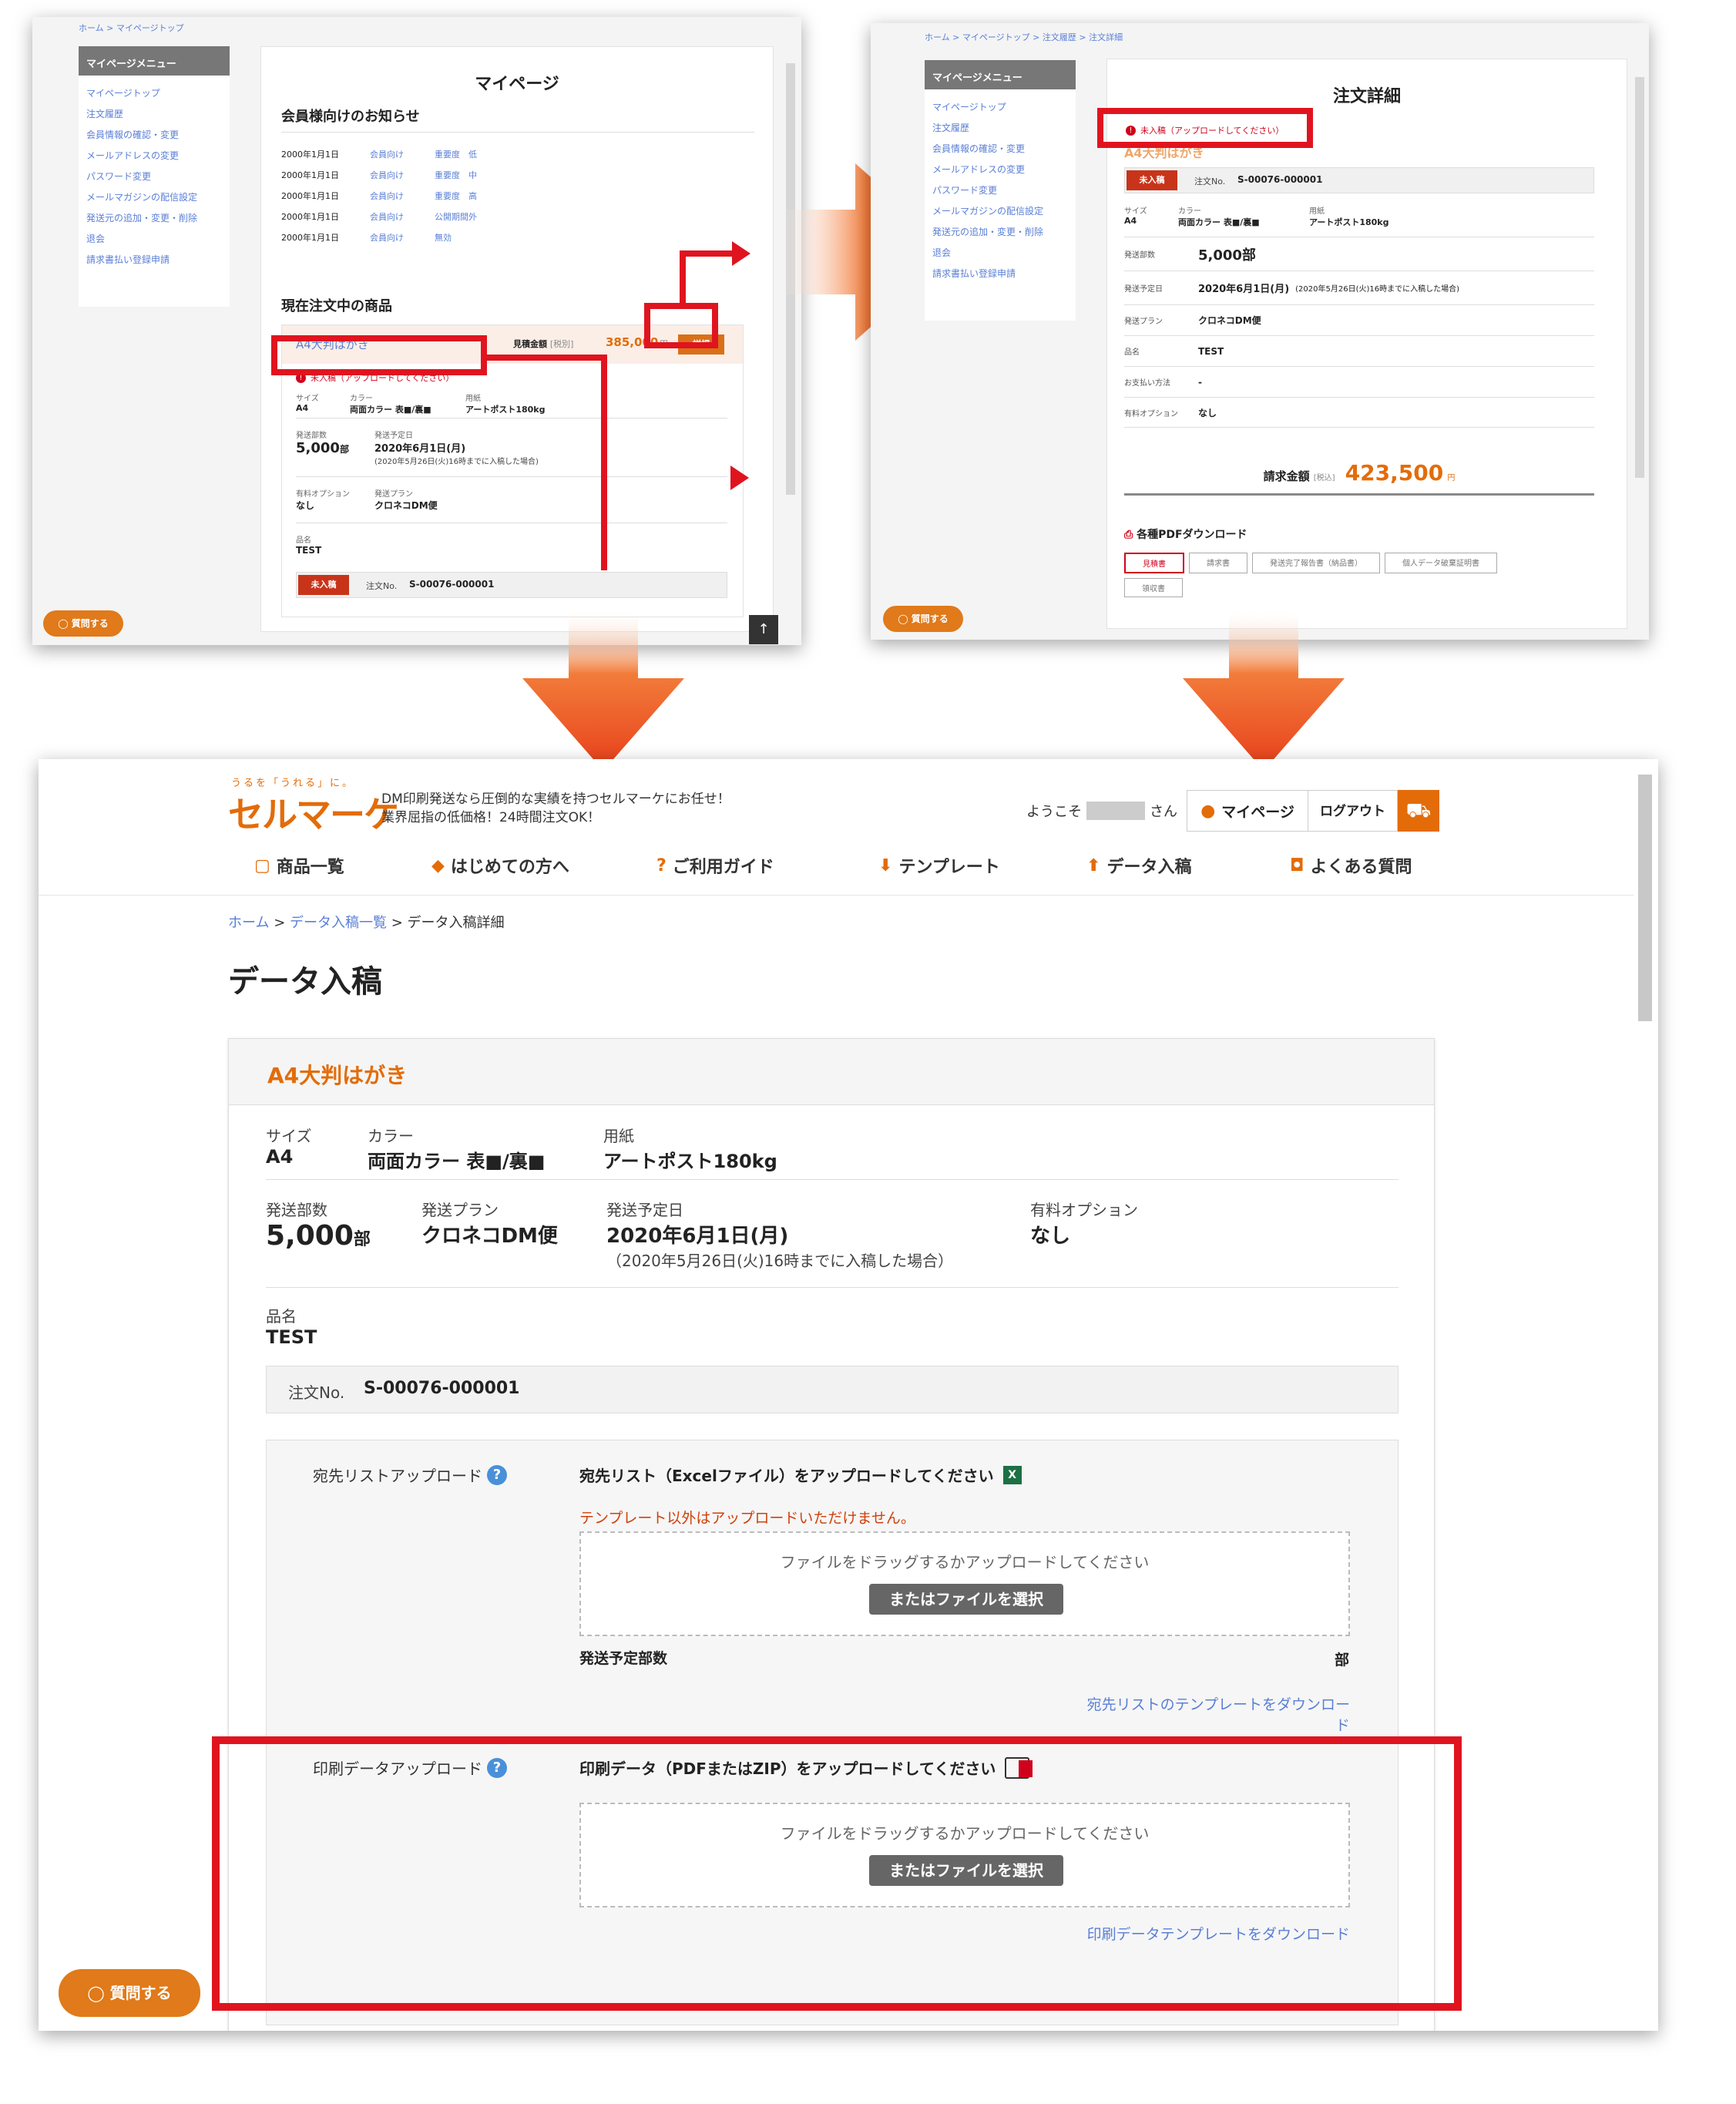 The image size is (1736, 2104). What do you see at coordinates (1024, 37) in the screenshot?
I see `breadcrumb: ホーム > マイページトップ > 注文履歴 > 注文詳細` at bounding box center [1024, 37].